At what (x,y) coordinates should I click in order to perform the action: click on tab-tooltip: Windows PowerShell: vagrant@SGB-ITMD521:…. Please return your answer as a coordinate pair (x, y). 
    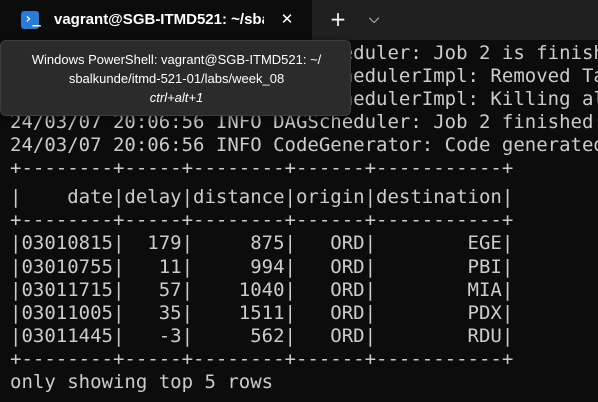
    Looking at the image, I should click on (175, 78).